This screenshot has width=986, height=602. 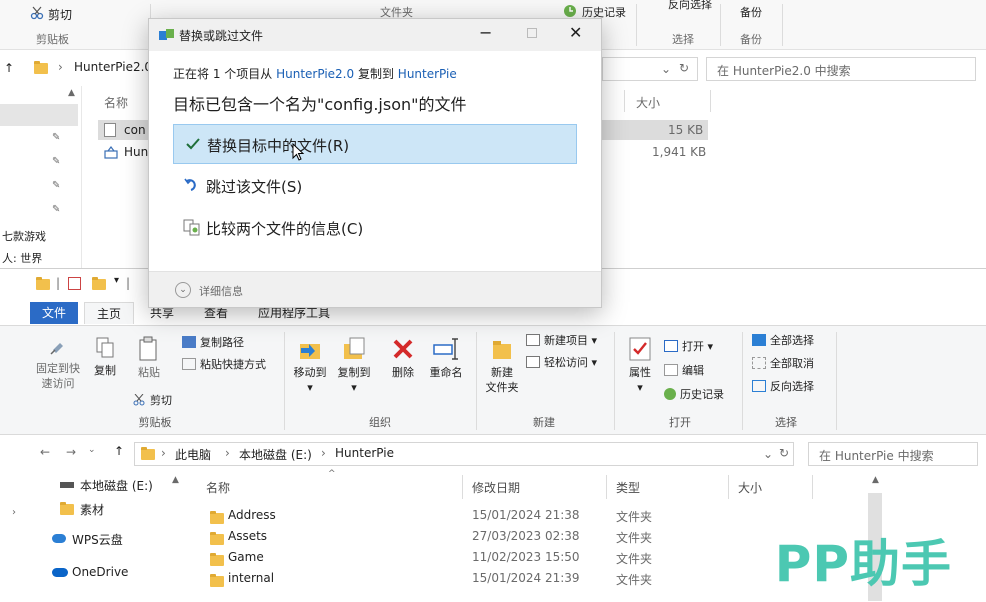 What do you see at coordinates (193, 454) in the screenshot?
I see `breadcrumb-segment: 此电脑` at bounding box center [193, 454].